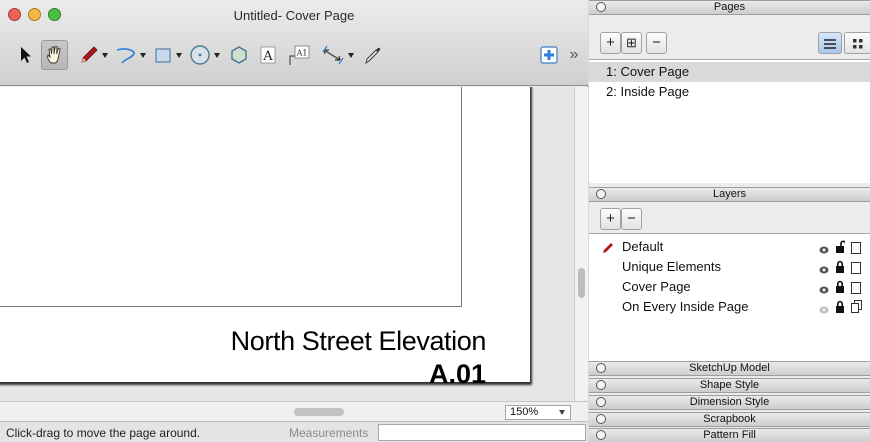 Image resolution: width=870 pixels, height=442 pixels. I want to click on page-item-inside: 2: Inside Page, so click(729, 92).